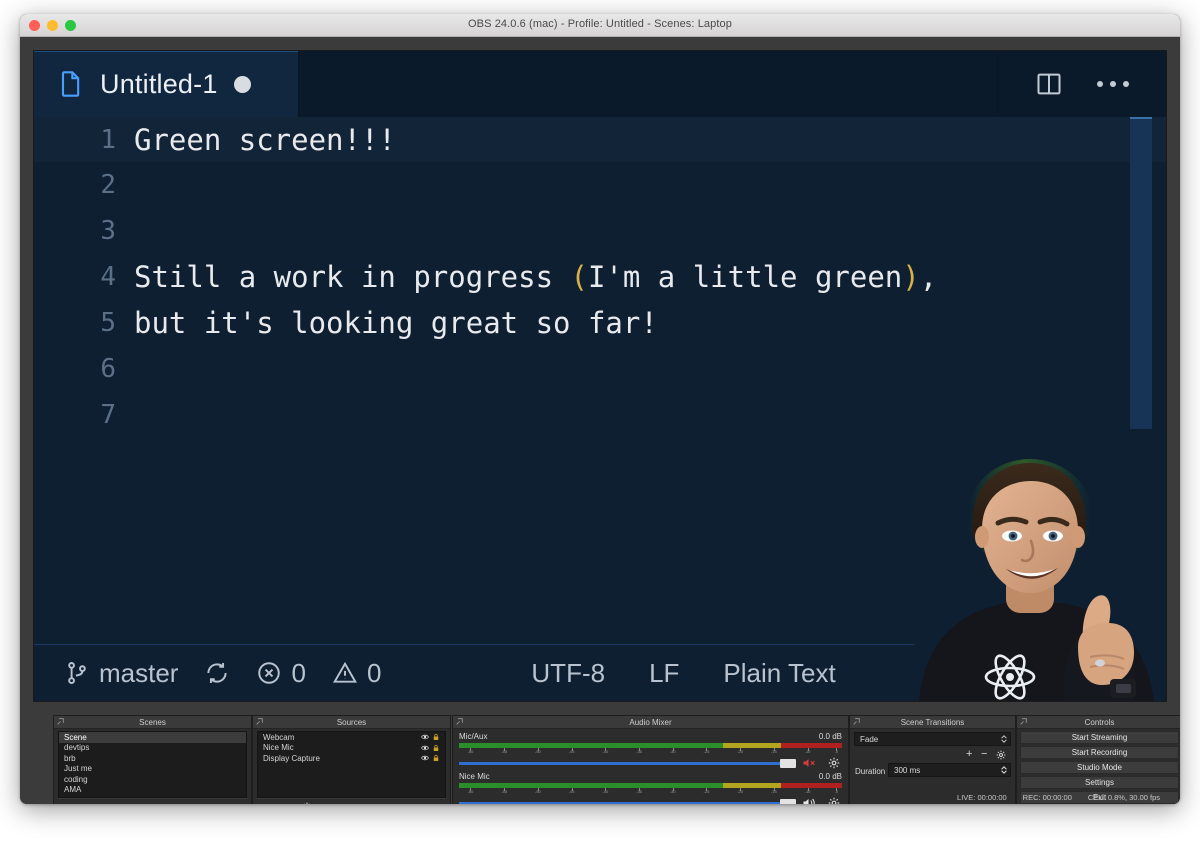 The image size is (1200, 852). I want to click on list-item: Nice Mic, so click(351, 748).